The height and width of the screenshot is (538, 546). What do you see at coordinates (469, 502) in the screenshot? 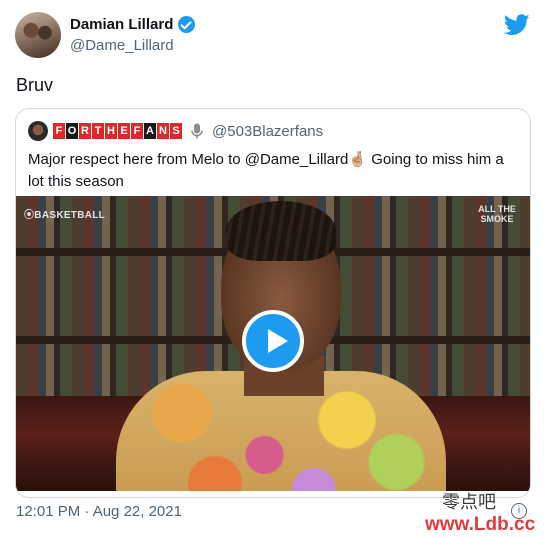
I see `site-watermark-cn: 零点吧` at bounding box center [469, 502].